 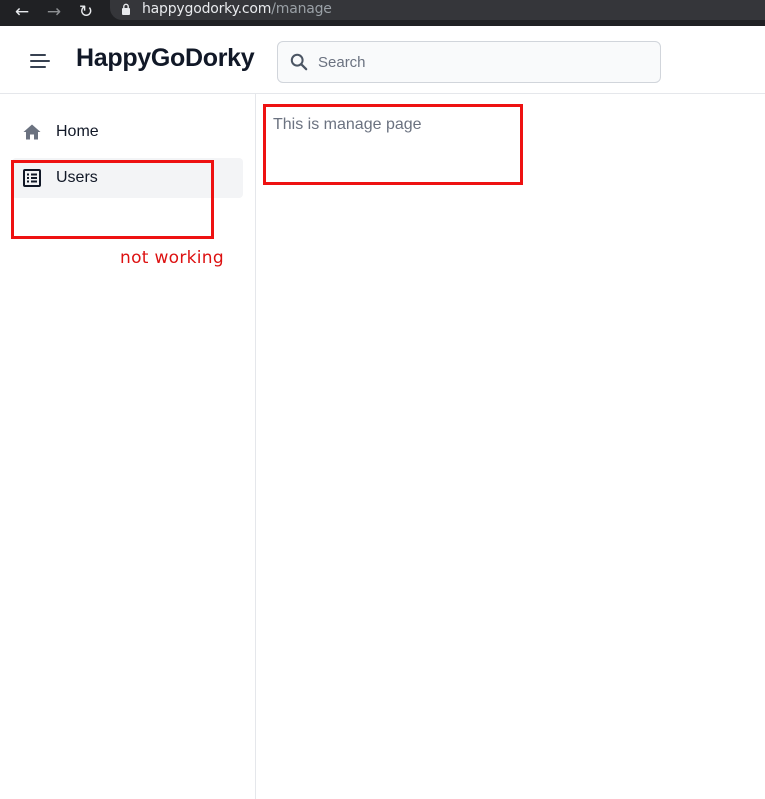 I want to click on annotation-box-content, so click(x=393, y=144).